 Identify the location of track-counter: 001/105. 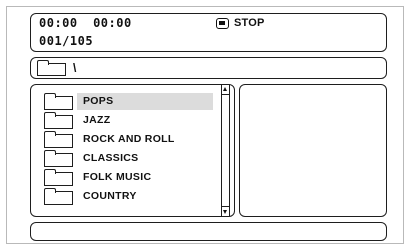
(66, 41).